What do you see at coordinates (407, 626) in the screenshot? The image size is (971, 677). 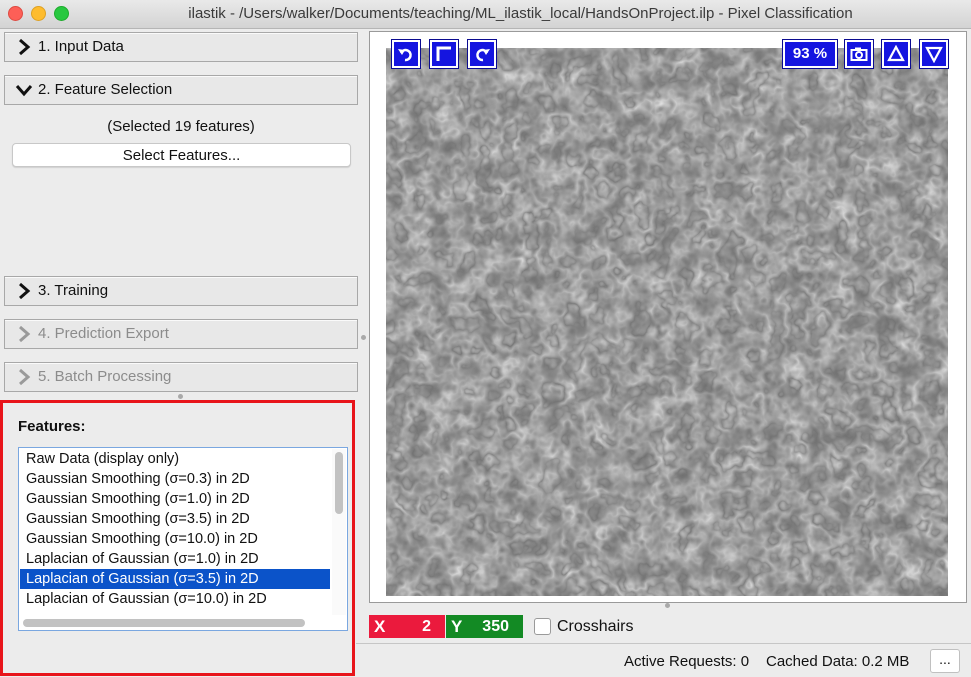 I see `x-coordinate: X 2` at bounding box center [407, 626].